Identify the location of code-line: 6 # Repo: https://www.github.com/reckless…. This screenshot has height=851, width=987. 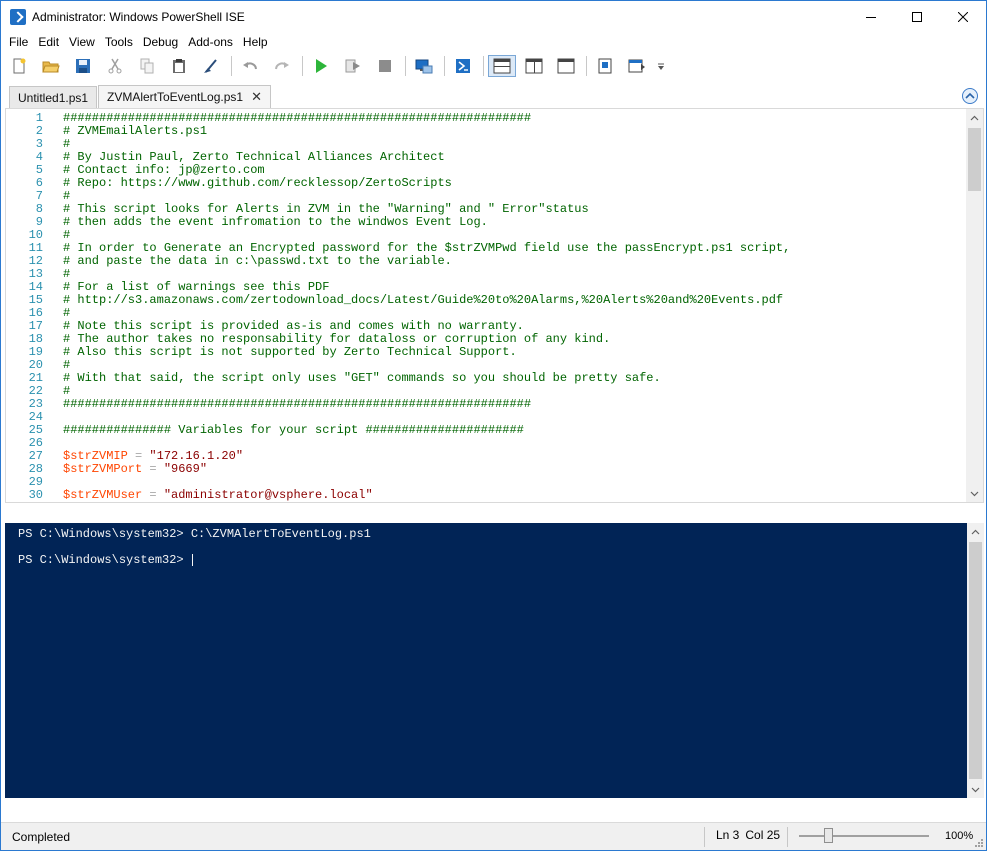
(485, 183).